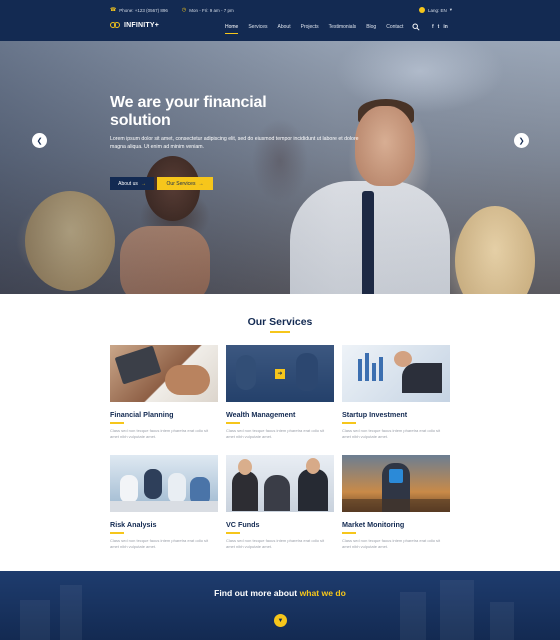  Describe the element at coordinates (373, 524) in the screenshot. I see `service-title: Market Monitoring` at that location.